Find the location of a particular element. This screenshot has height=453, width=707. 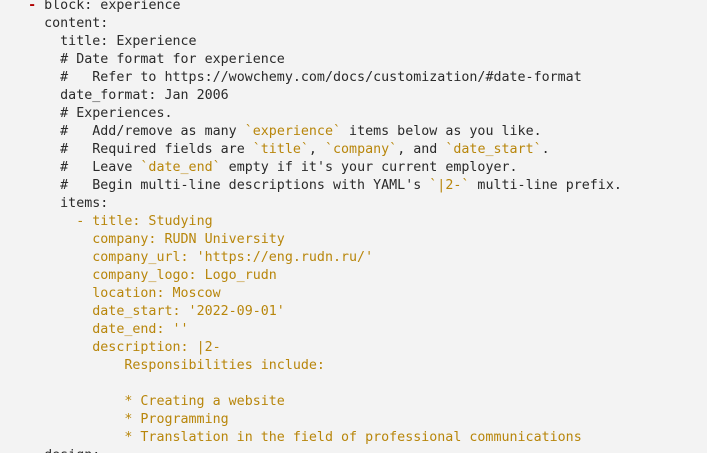

code-token: # Leave is located at coordinates (100, 167).